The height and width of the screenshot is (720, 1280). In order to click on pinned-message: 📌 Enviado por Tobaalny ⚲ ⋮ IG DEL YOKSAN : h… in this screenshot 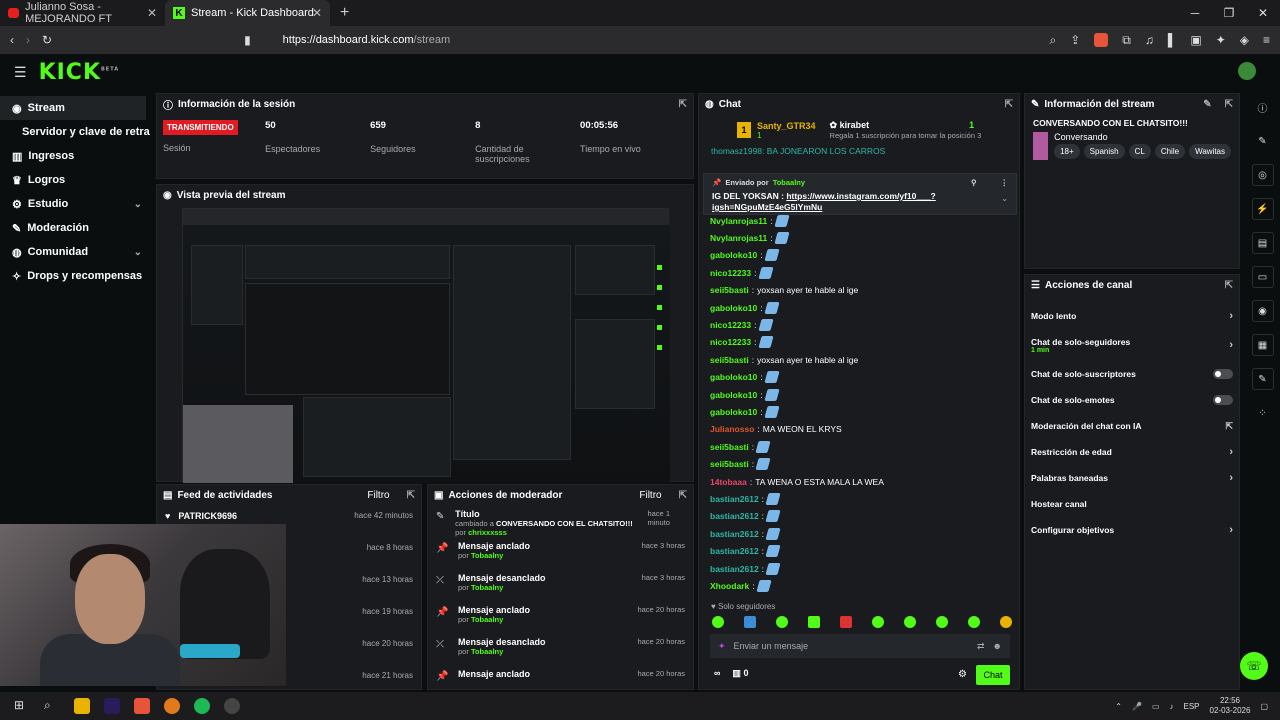, I will do `click(860, 194)`.